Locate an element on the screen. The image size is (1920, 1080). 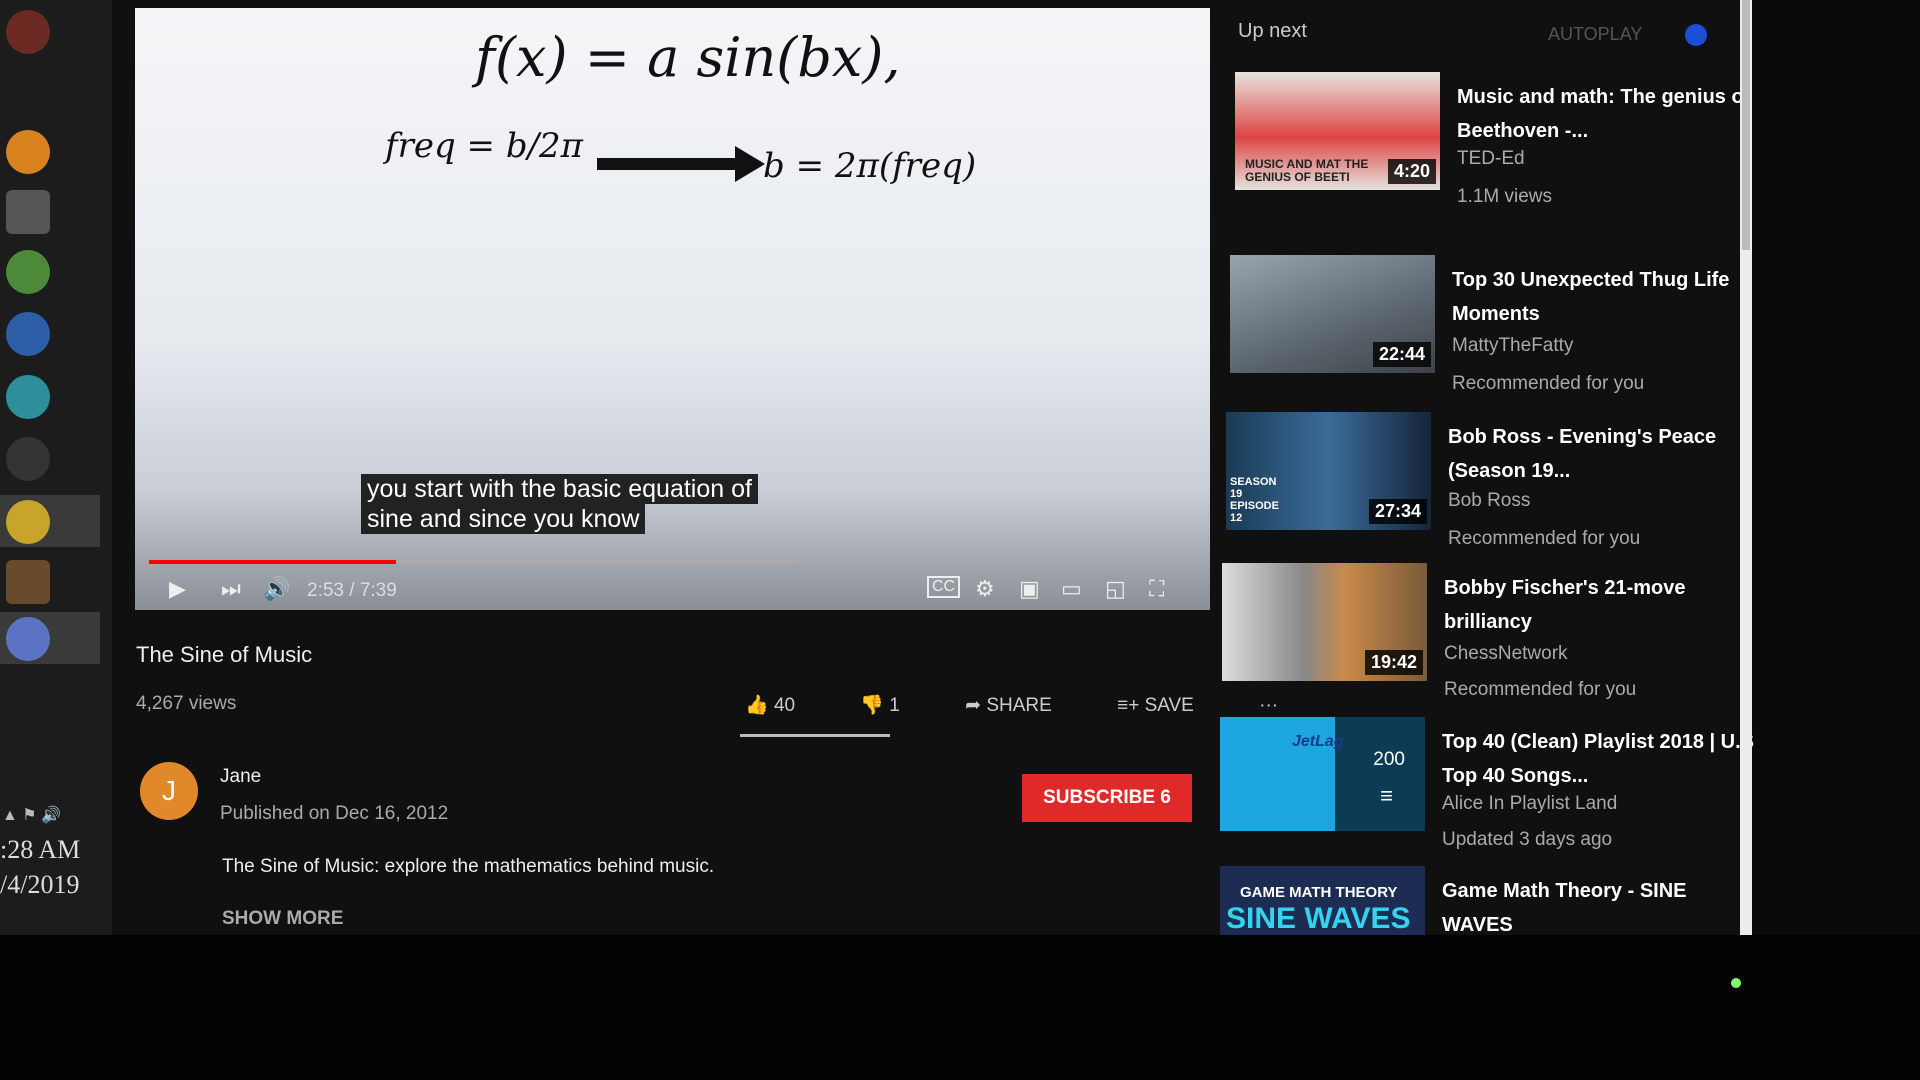
like-count: 40 is located at coordinates (784, 705).